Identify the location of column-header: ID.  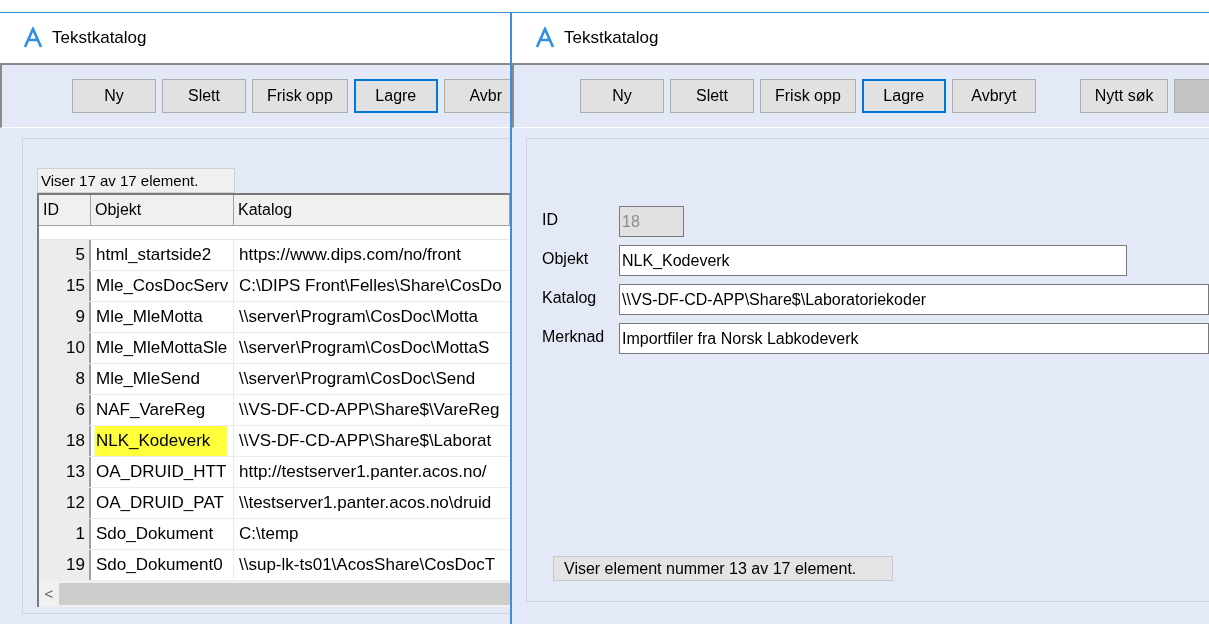
(65, 210).